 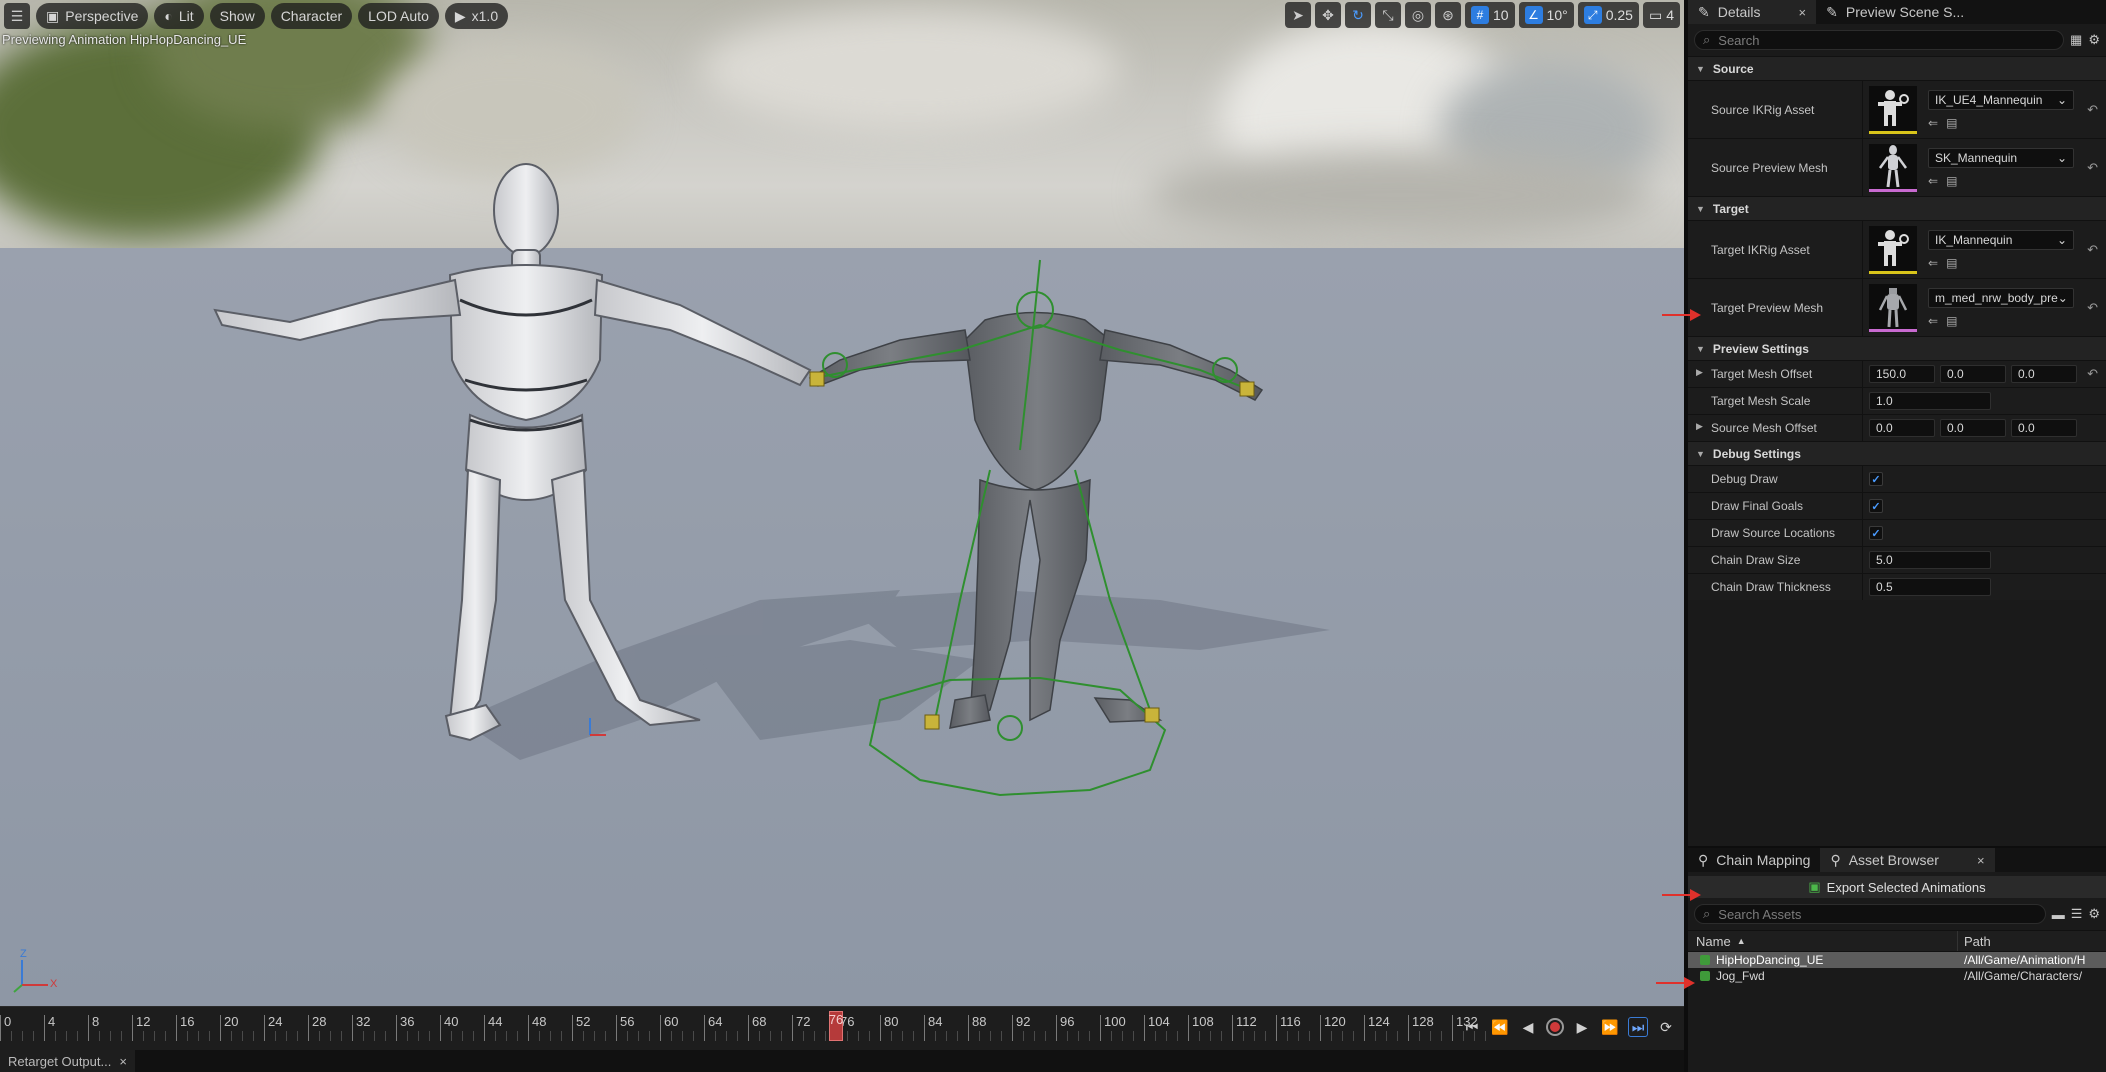 I want to click on category-source: ▼ Source, so click(x=1897, y=68).